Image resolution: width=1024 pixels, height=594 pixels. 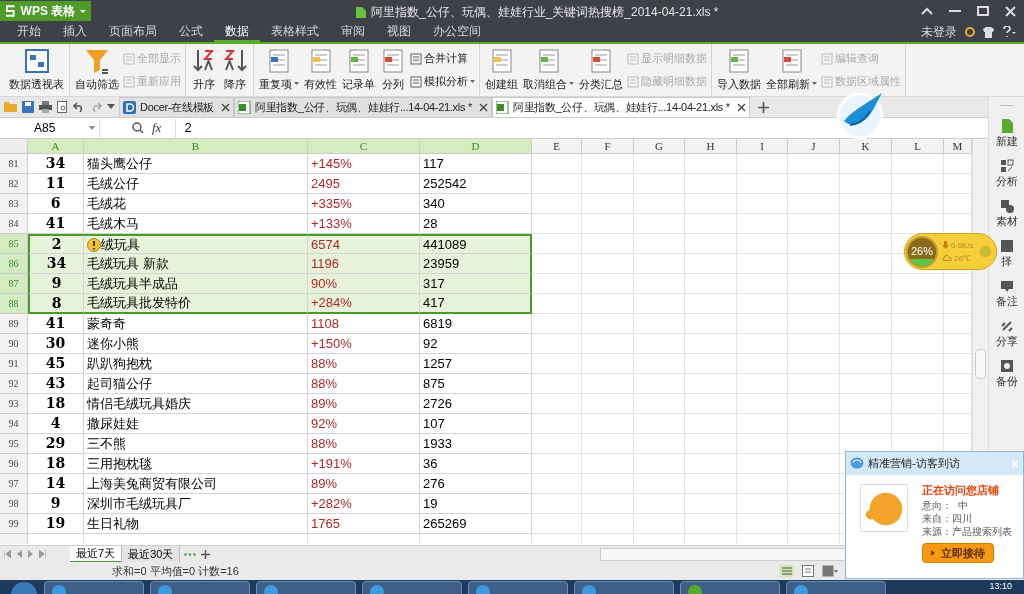 I want to click on table-cell: 毛绒木马, so click(x=113, y=223).